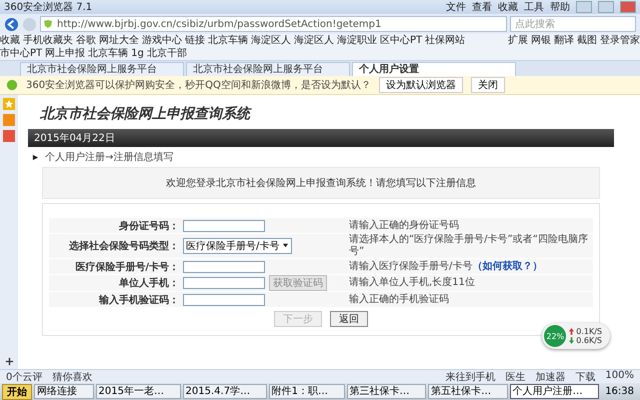  Describe the element at coordinates (198, 85) in the screenshot. I see `notification-text: 360安全浏览器可以保护网购安全，秒开QQ空间和新浪微博，是否设为默认？` at that location.